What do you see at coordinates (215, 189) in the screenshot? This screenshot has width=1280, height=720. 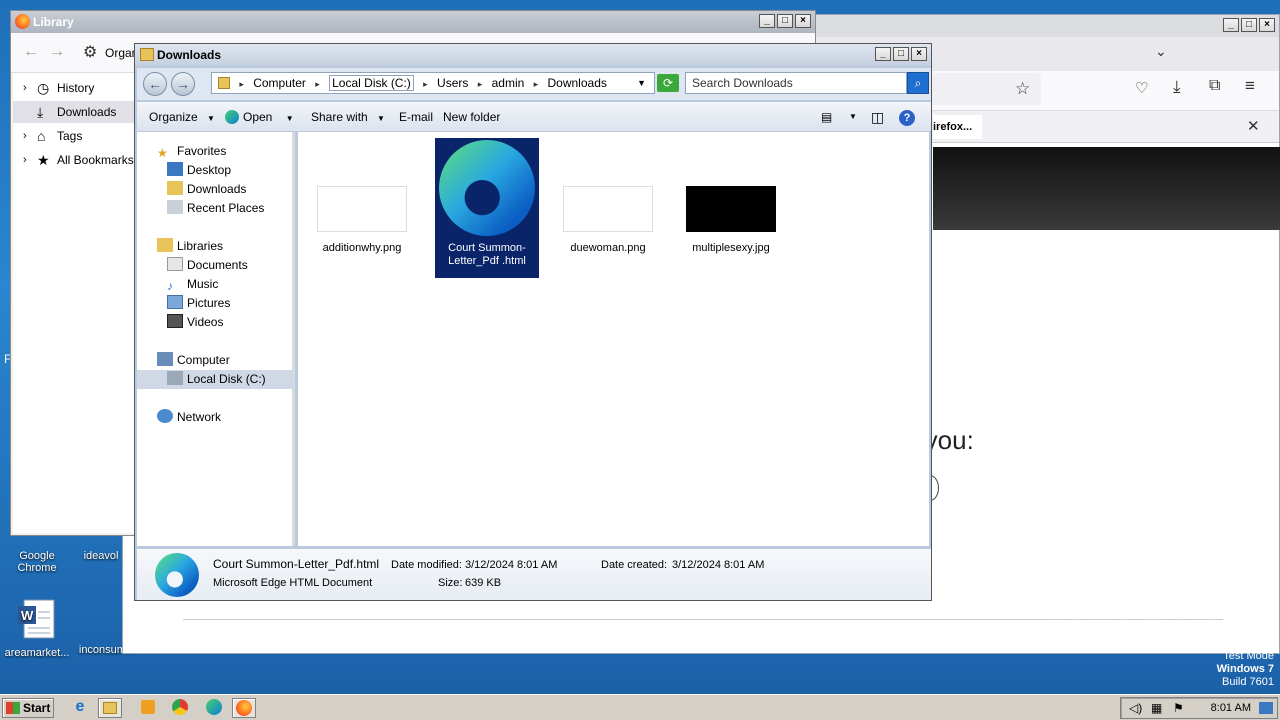 I see `nav-item-downloads: Downloads` at bounding box center [215, 189].